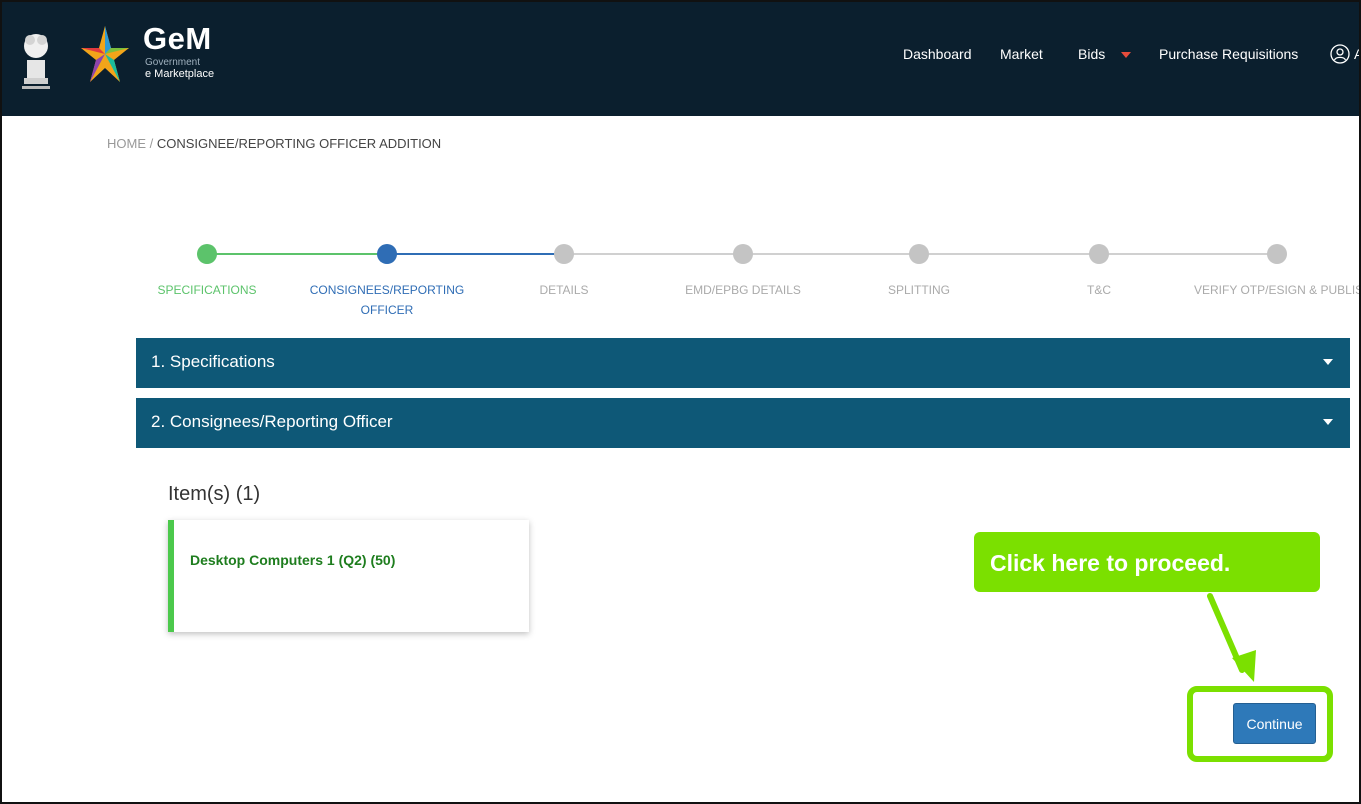 The height and width of the screenshot is (804, 1361). Describe the element at coordinates (1099, 290) in the screenshot. I see `step-label-tc: T&C` at that location.